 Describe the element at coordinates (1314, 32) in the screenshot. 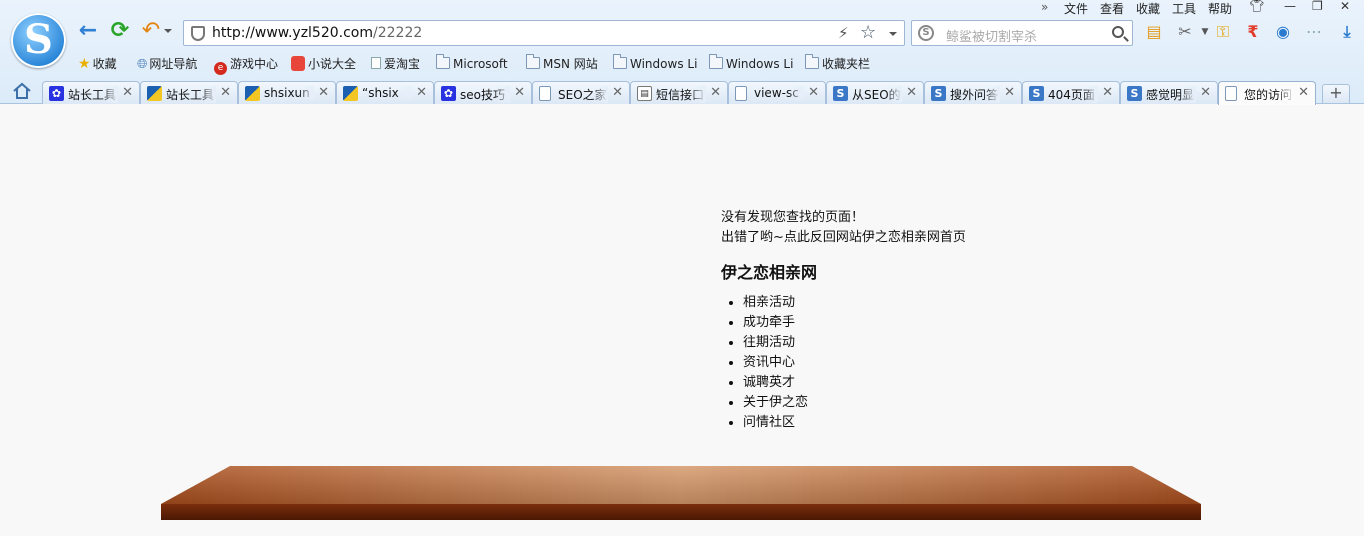

I see `more-options-icon: ⋯` at that location.